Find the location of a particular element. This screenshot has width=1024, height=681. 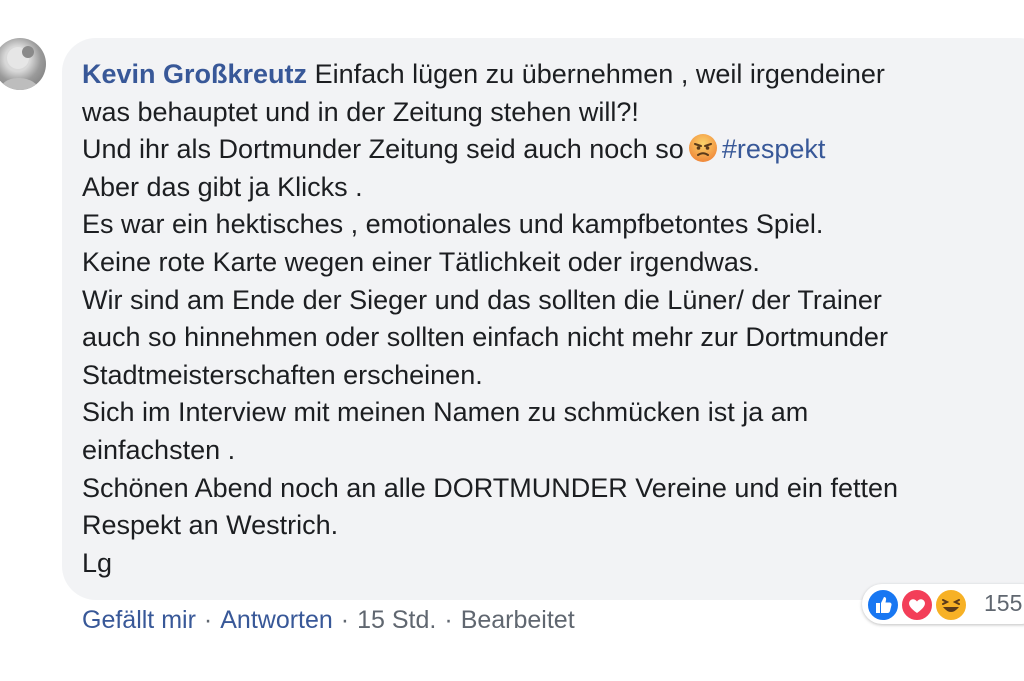

avatar is located at coordinates (23, 64).